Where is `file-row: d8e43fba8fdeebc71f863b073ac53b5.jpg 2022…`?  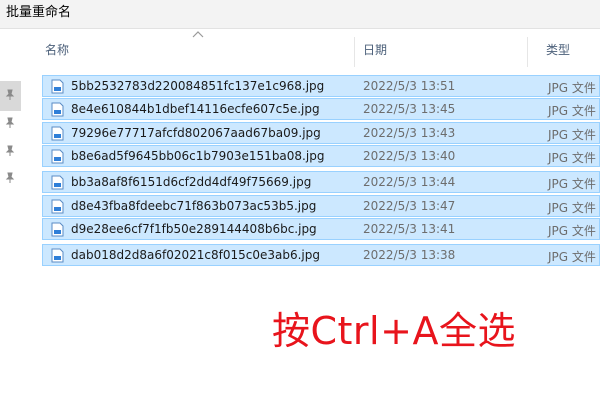
file-row: d8e43fba8fdeebc71f863b073ac53b5.jpg 2022… is located at coordinates (321, 206).